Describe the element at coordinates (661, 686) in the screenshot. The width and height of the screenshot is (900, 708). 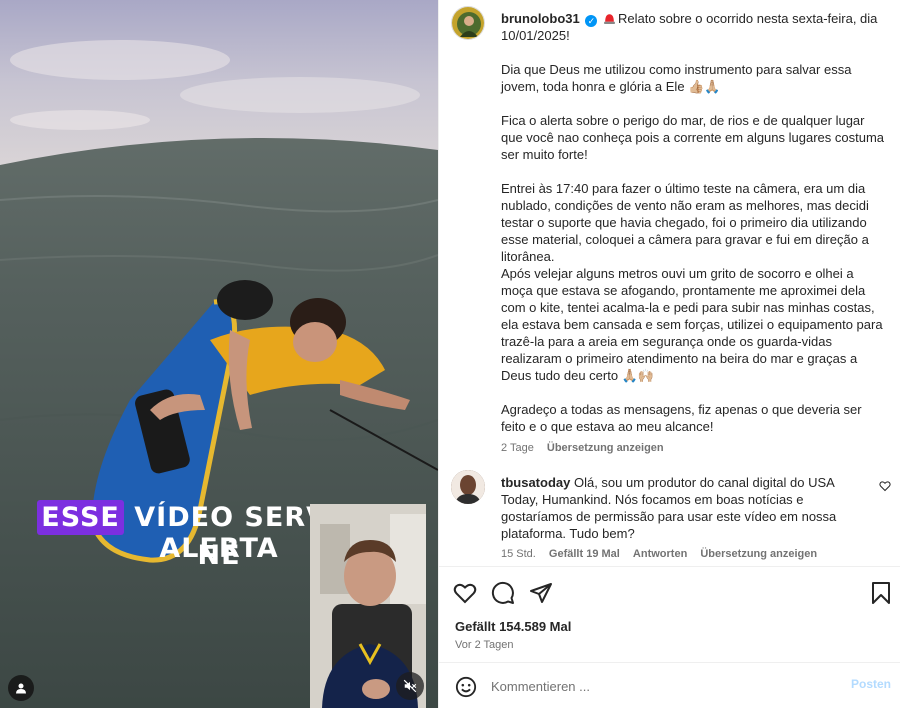
I see `comment-input` at that location.